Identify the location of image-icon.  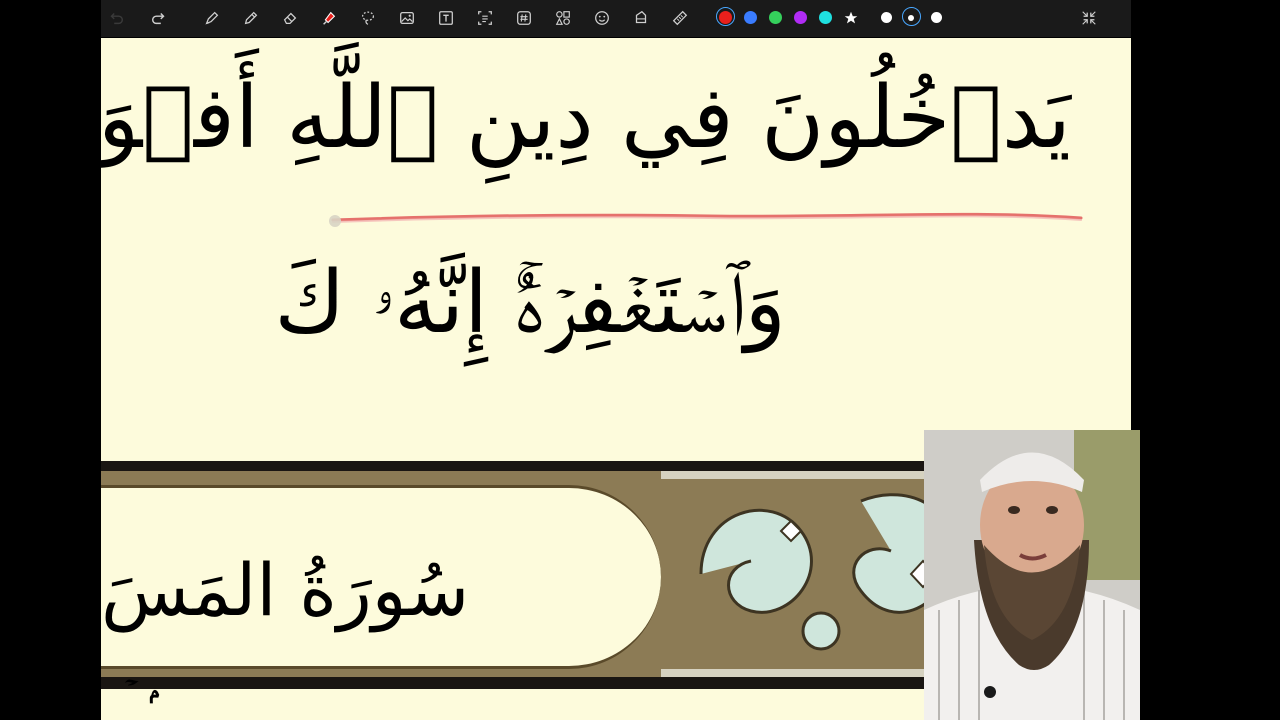
(407, 18).